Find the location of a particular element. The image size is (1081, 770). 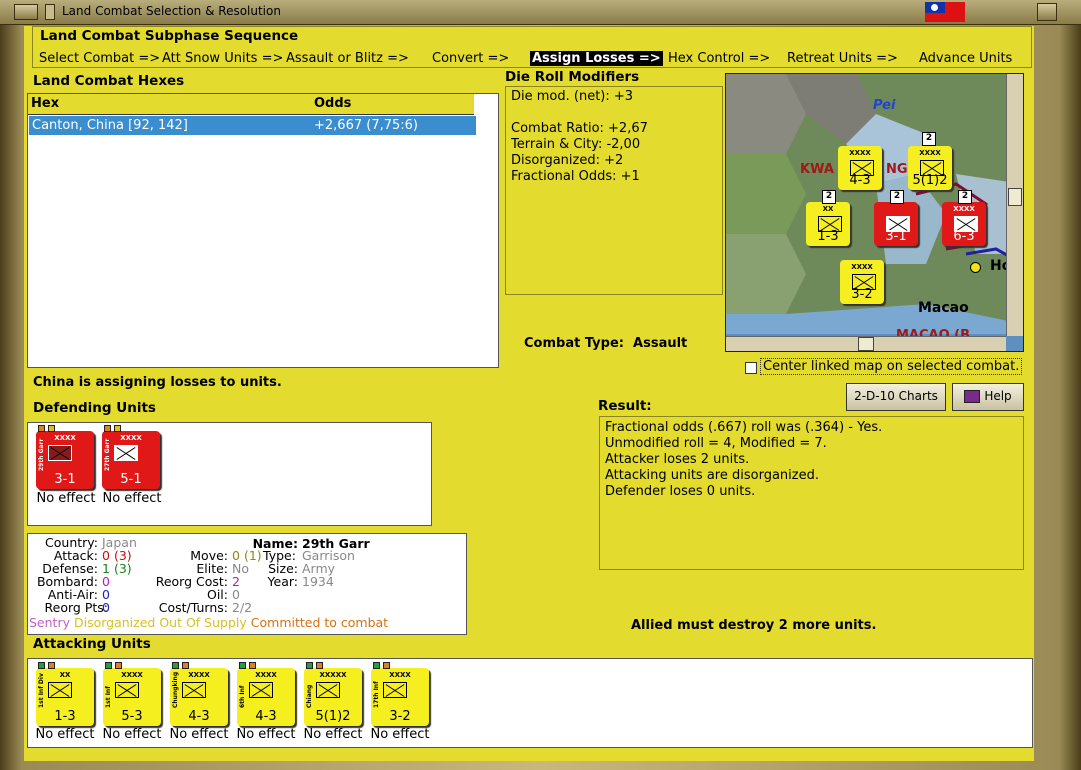

help-button: Help is located at coordinates (988, 397).